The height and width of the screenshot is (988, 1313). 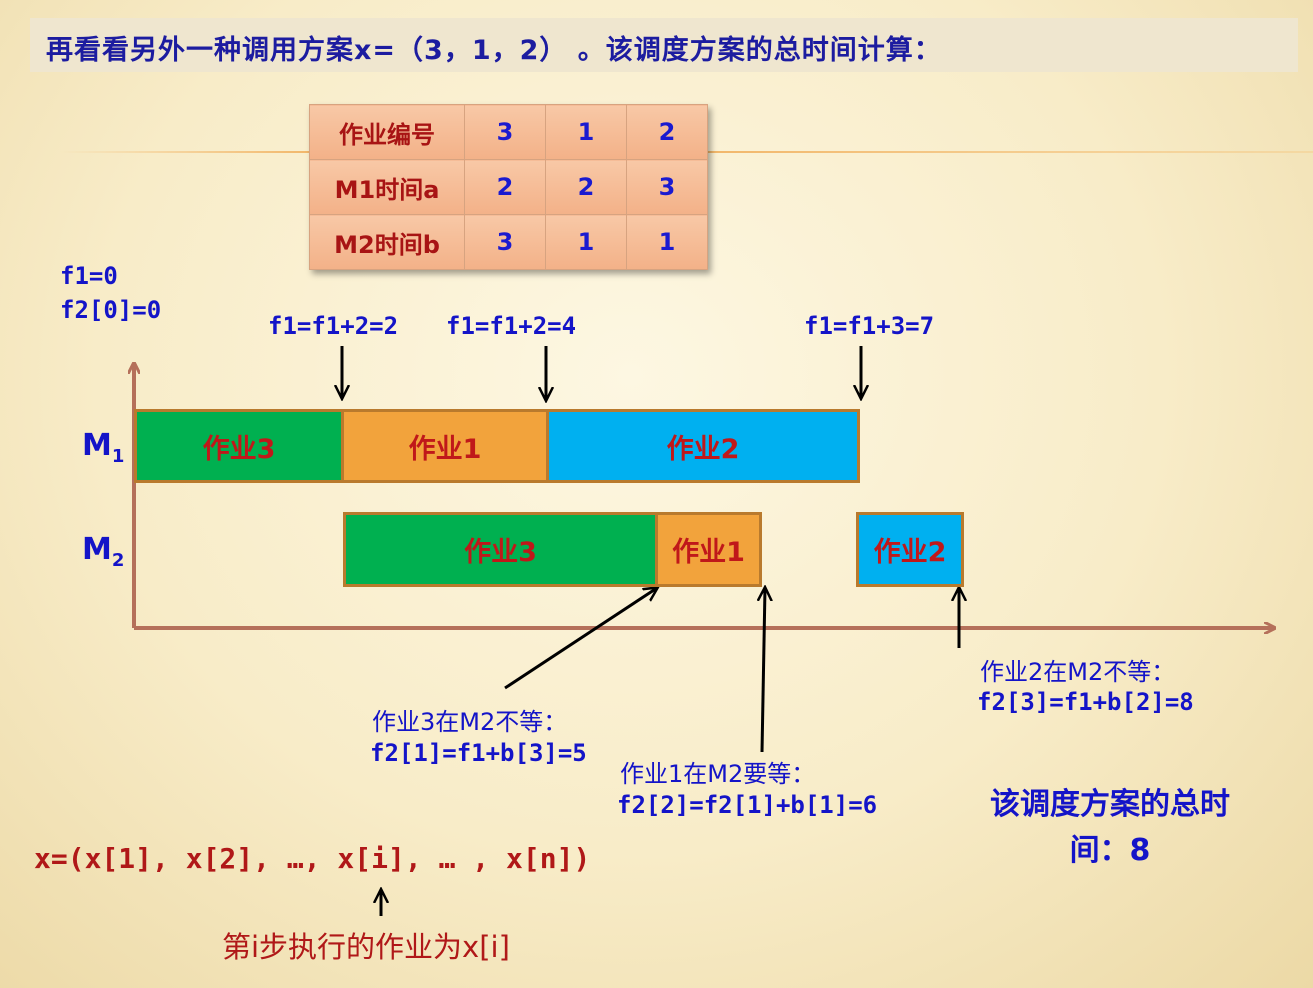 I want to click on note-job2-line1: 作业2在M2不等：, so click(x=1078, y=672).